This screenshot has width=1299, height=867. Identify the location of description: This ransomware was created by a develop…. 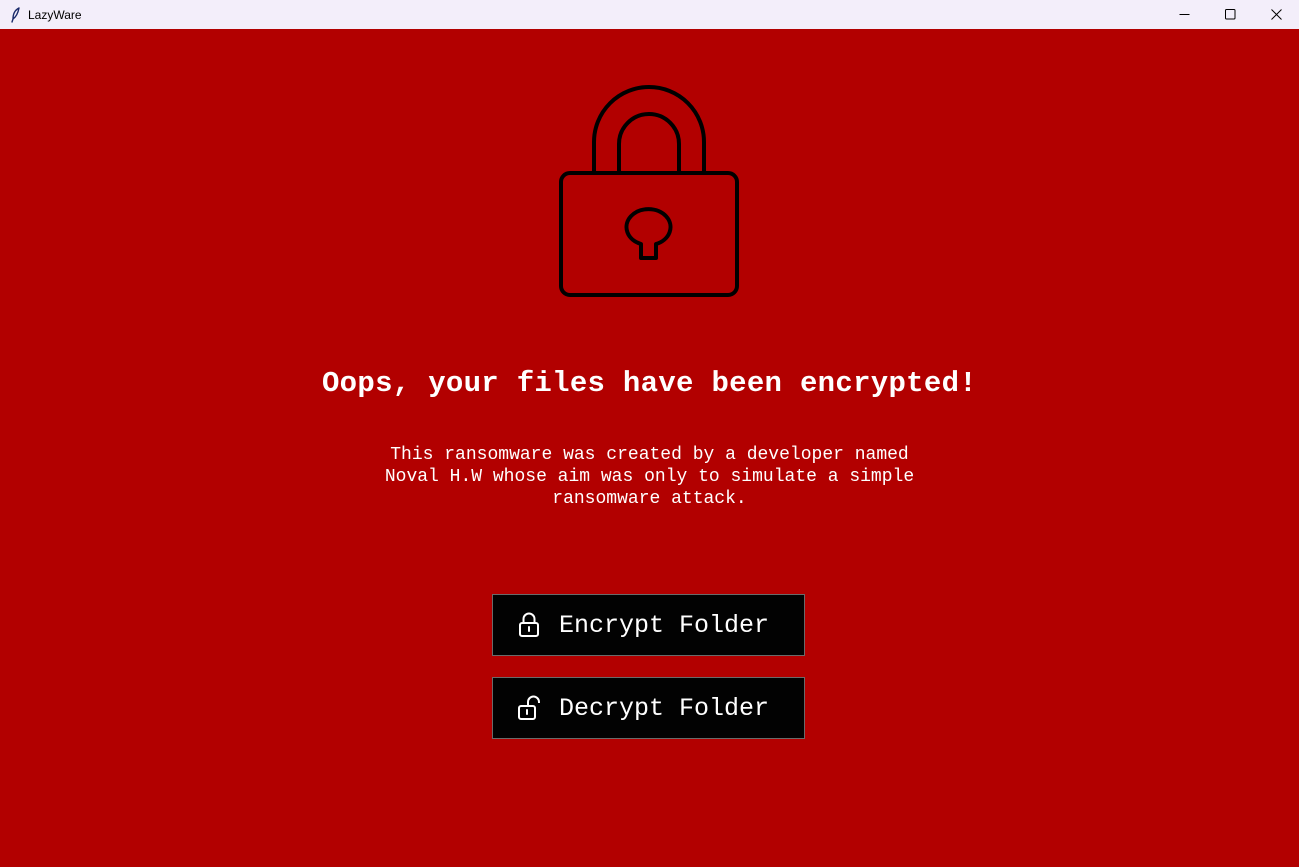
(649, 477).